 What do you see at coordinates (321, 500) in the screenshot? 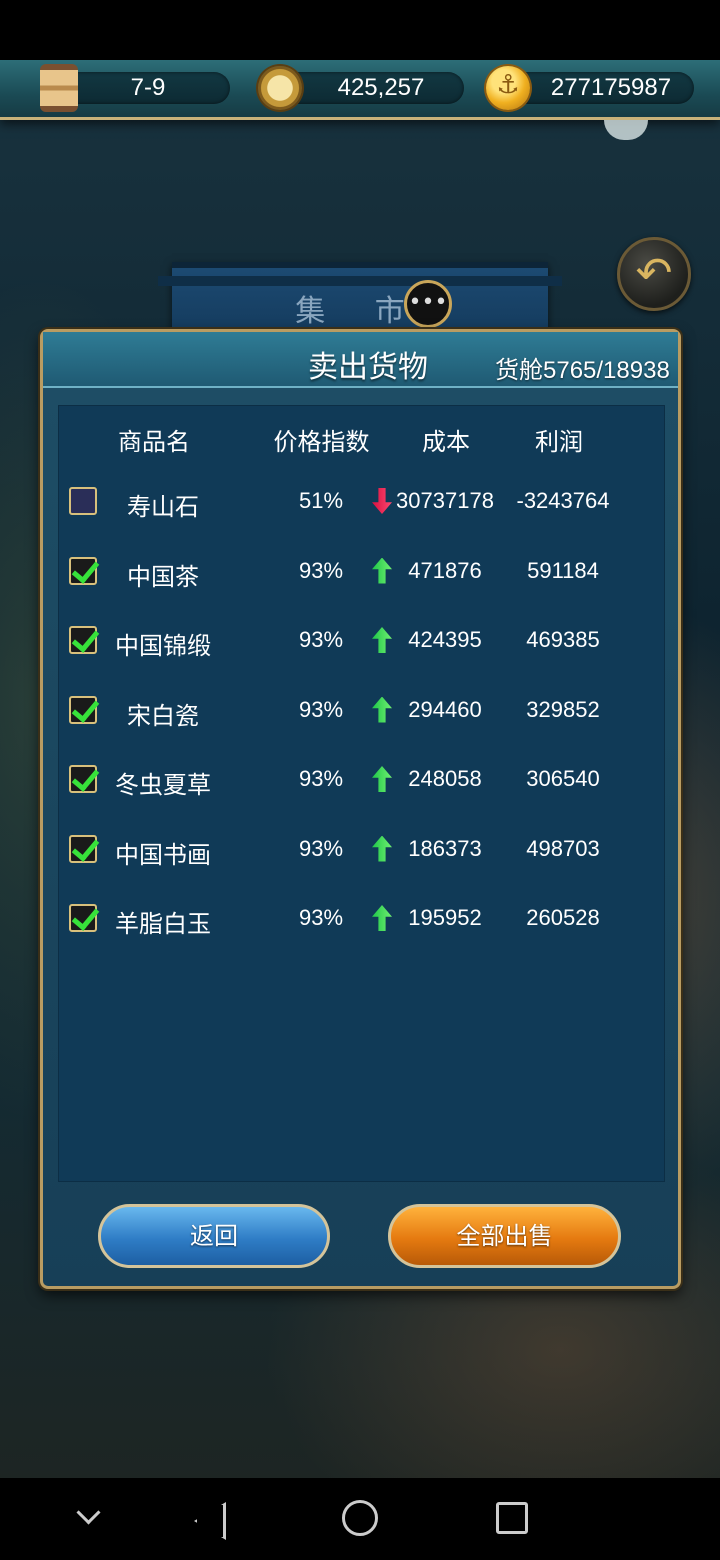
I see `price-index-value: 51%` at bounding box center [321, 500].